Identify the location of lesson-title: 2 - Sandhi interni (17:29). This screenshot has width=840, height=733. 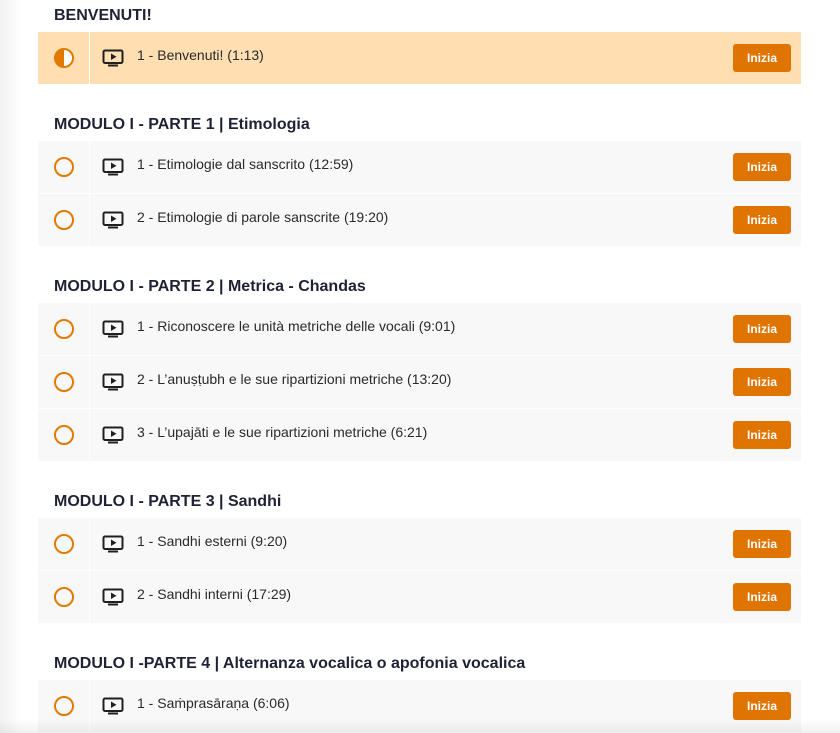
(214, 594).